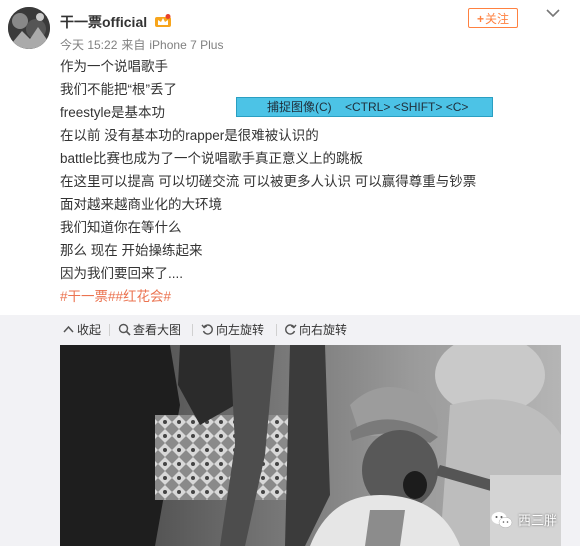 The height and width of the screenshot is (546, 580). I want to click on post-line: 我们知道你在等什么, so click(121, 227).